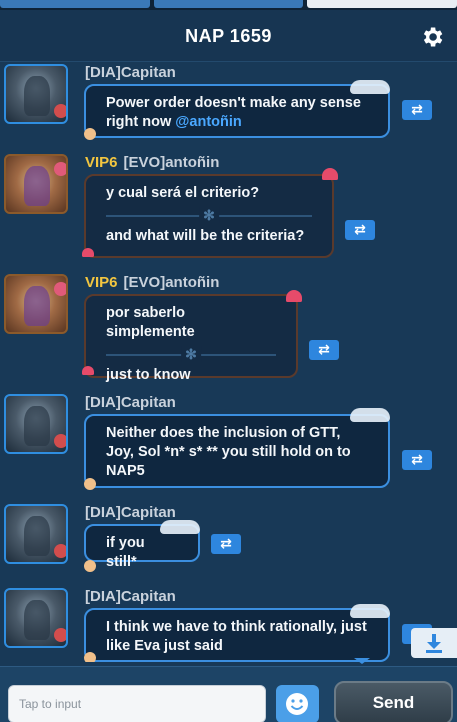  What do you see at coordinates (432, 37) in the screenshot?
I see `gear-icon` at bounding box center [432, 37].